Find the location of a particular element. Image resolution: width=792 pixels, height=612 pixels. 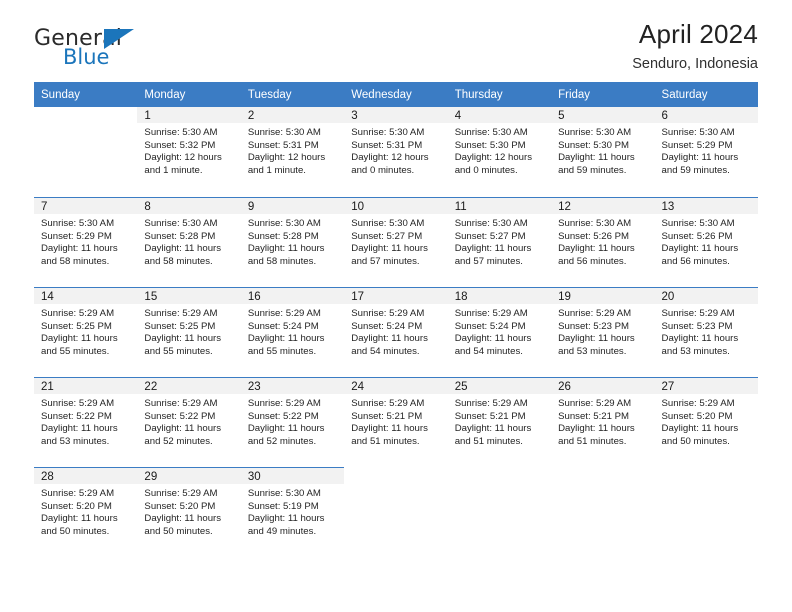

day-number: 22 is located at coordinates (189, 386).